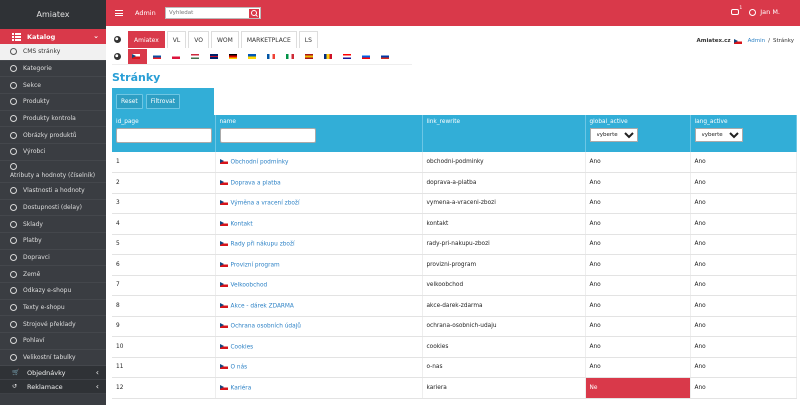  I want to click on tab-shop: MARKETPLACE, so click(268, 39).